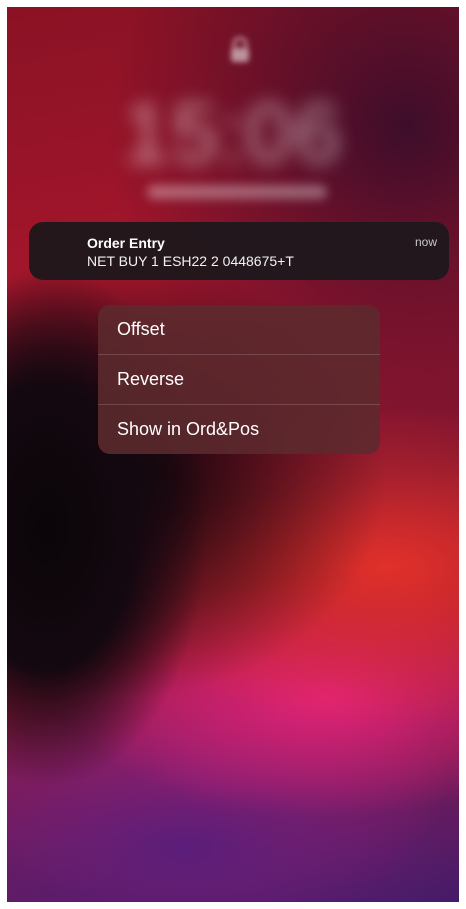  Describe the element at coordinates (237, 192) in the screenshot. I see `lockscreen-date` at that location.